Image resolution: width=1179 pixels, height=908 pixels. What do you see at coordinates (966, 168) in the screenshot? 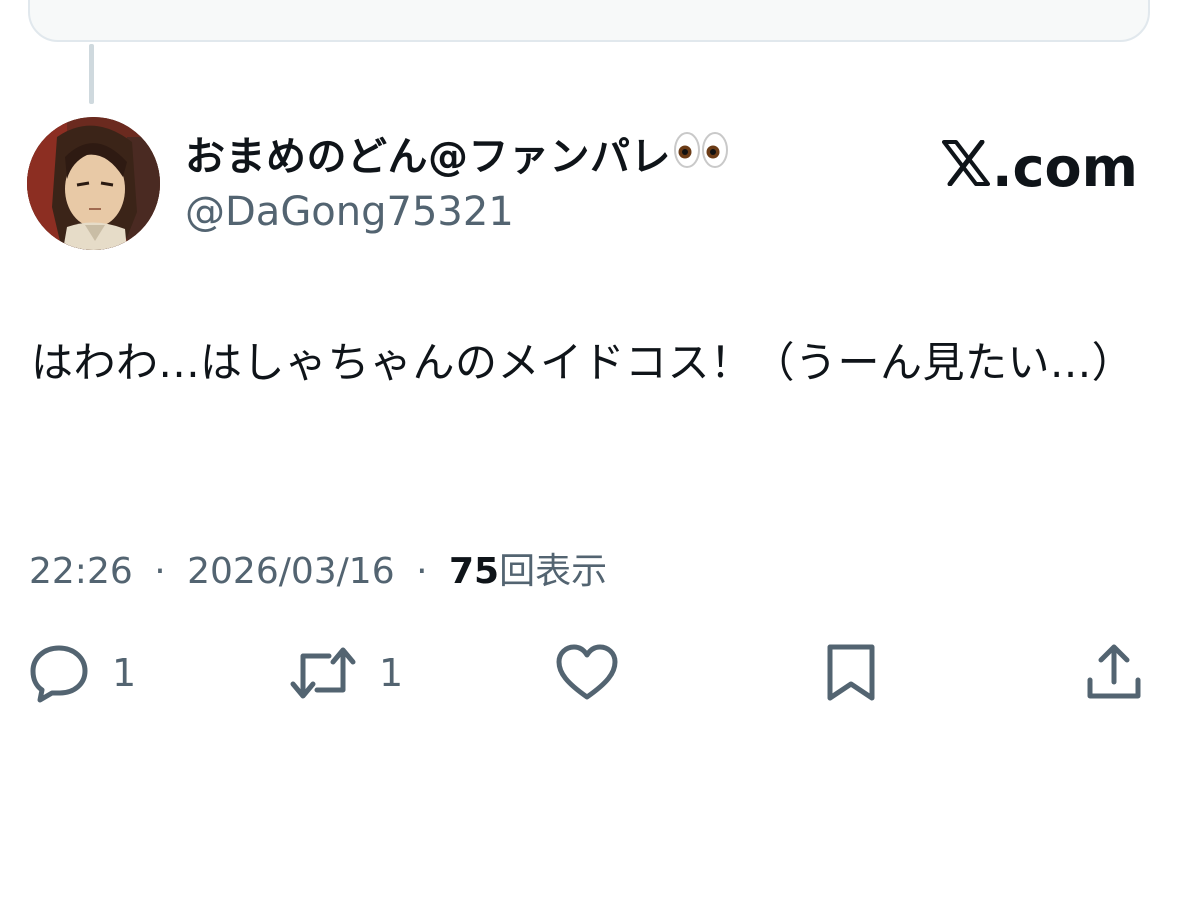
I see `x-logo-icon` at bounding box center [966, 168].